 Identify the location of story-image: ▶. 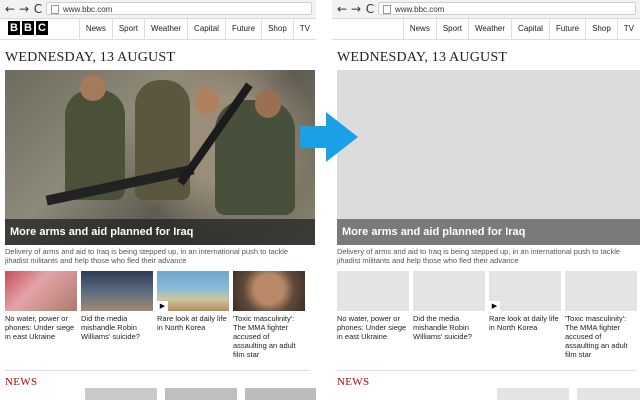
(193, 291).